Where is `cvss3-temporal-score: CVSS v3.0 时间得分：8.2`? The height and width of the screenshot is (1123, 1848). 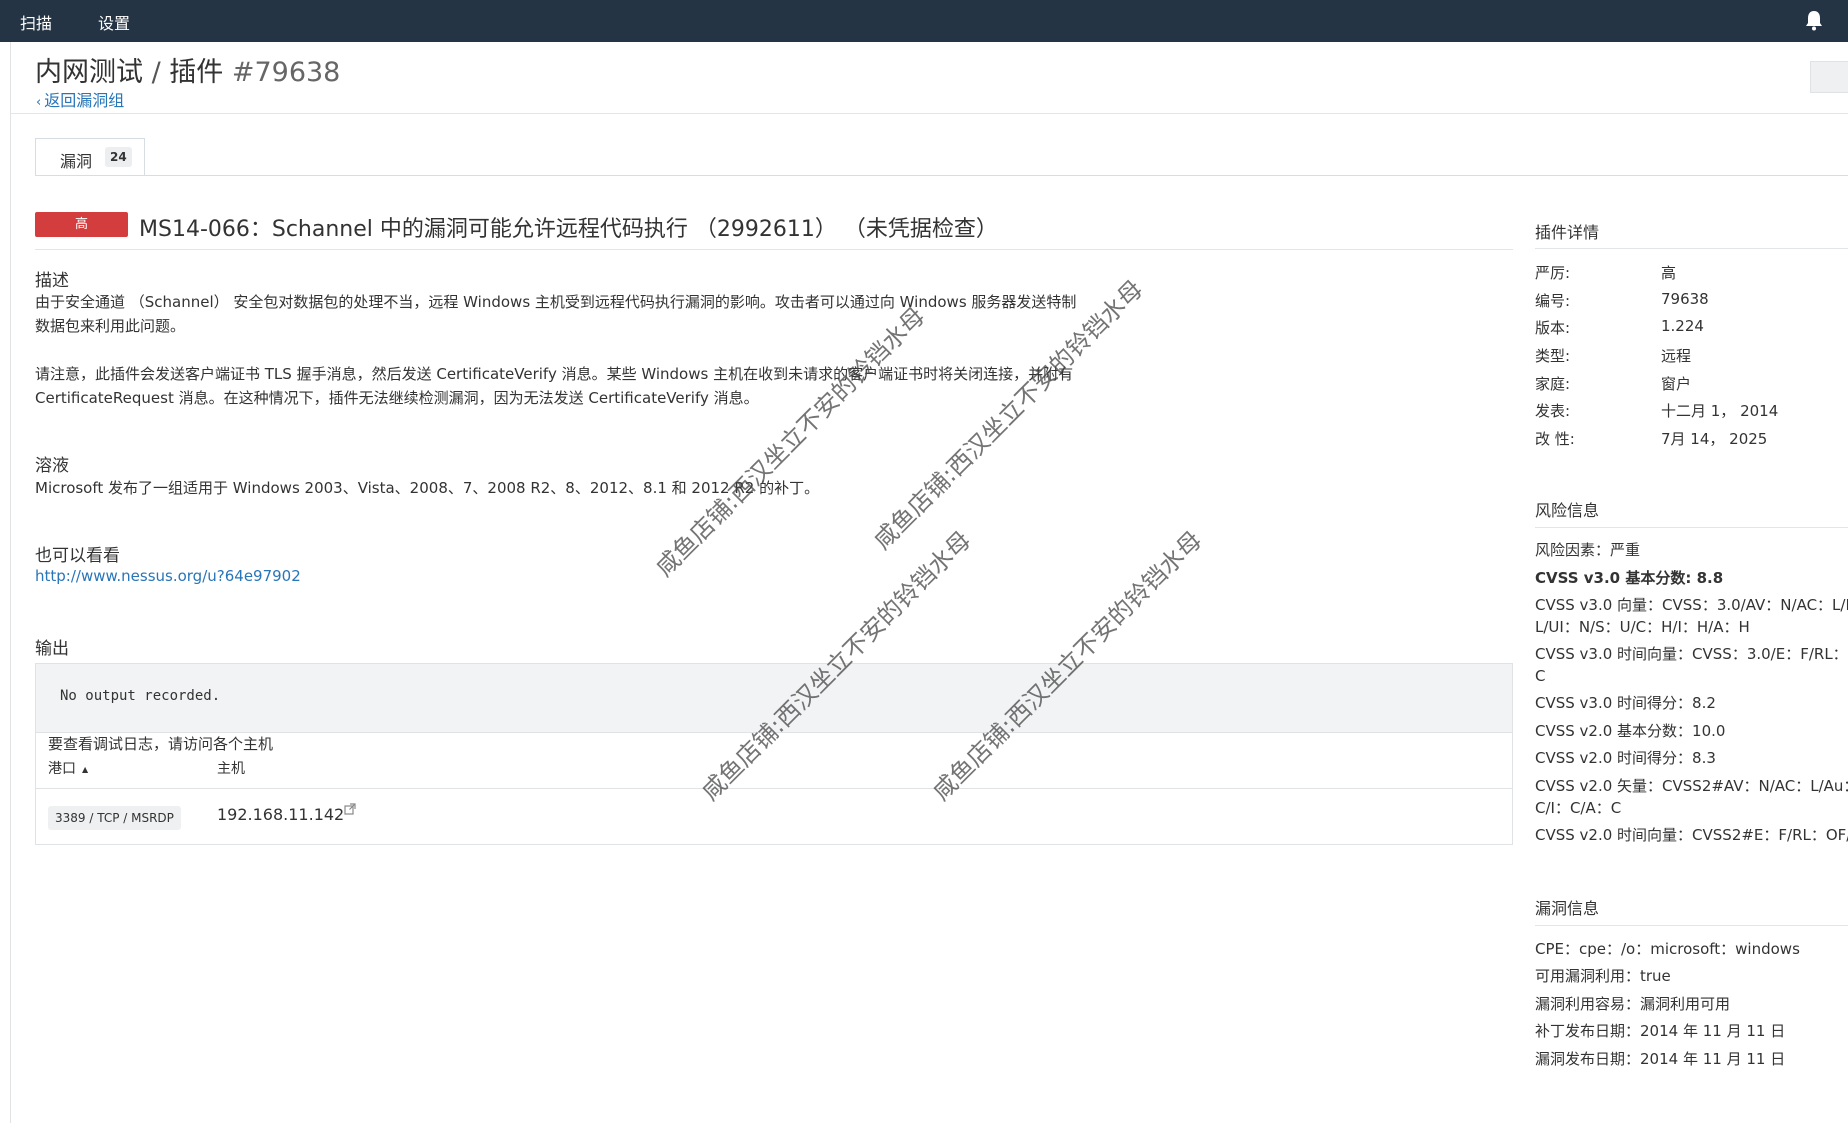 cvss3-temporal-score: CVSS v3.0 时间得分：8.2 is located at coordinates (1625, 703).